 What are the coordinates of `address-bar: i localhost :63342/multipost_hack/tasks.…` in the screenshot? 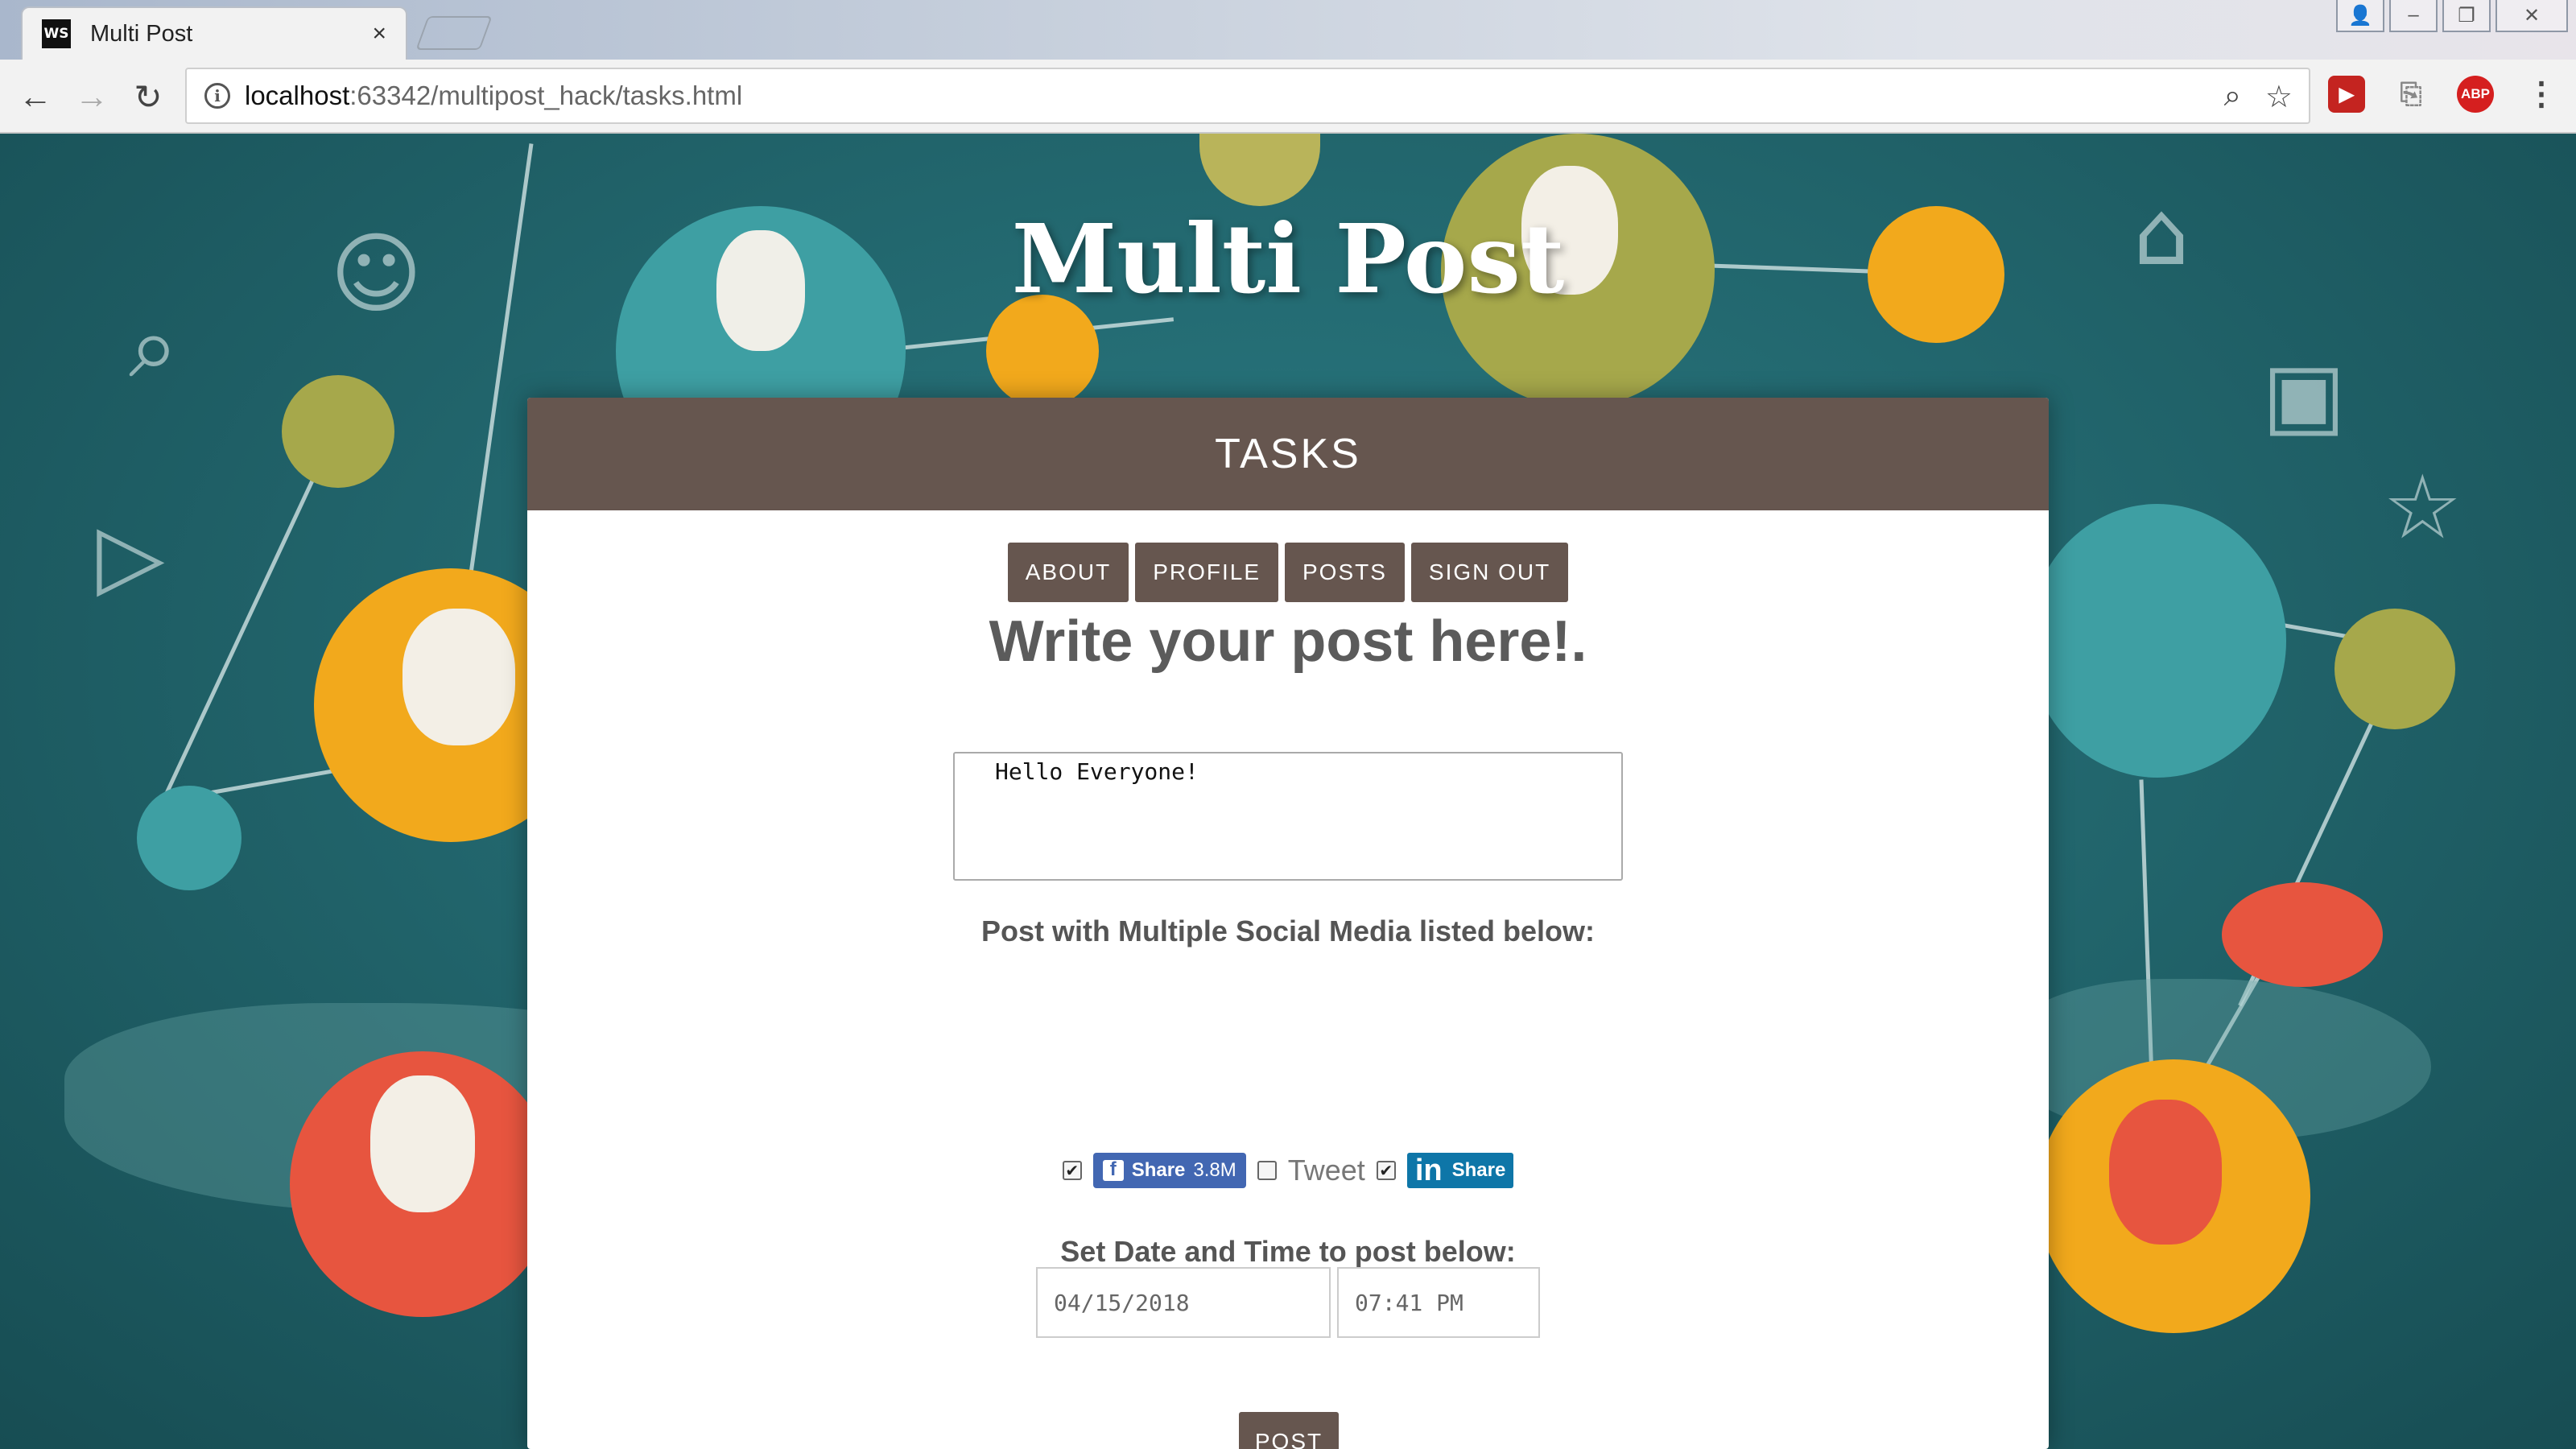 It's located at (1247, 96).